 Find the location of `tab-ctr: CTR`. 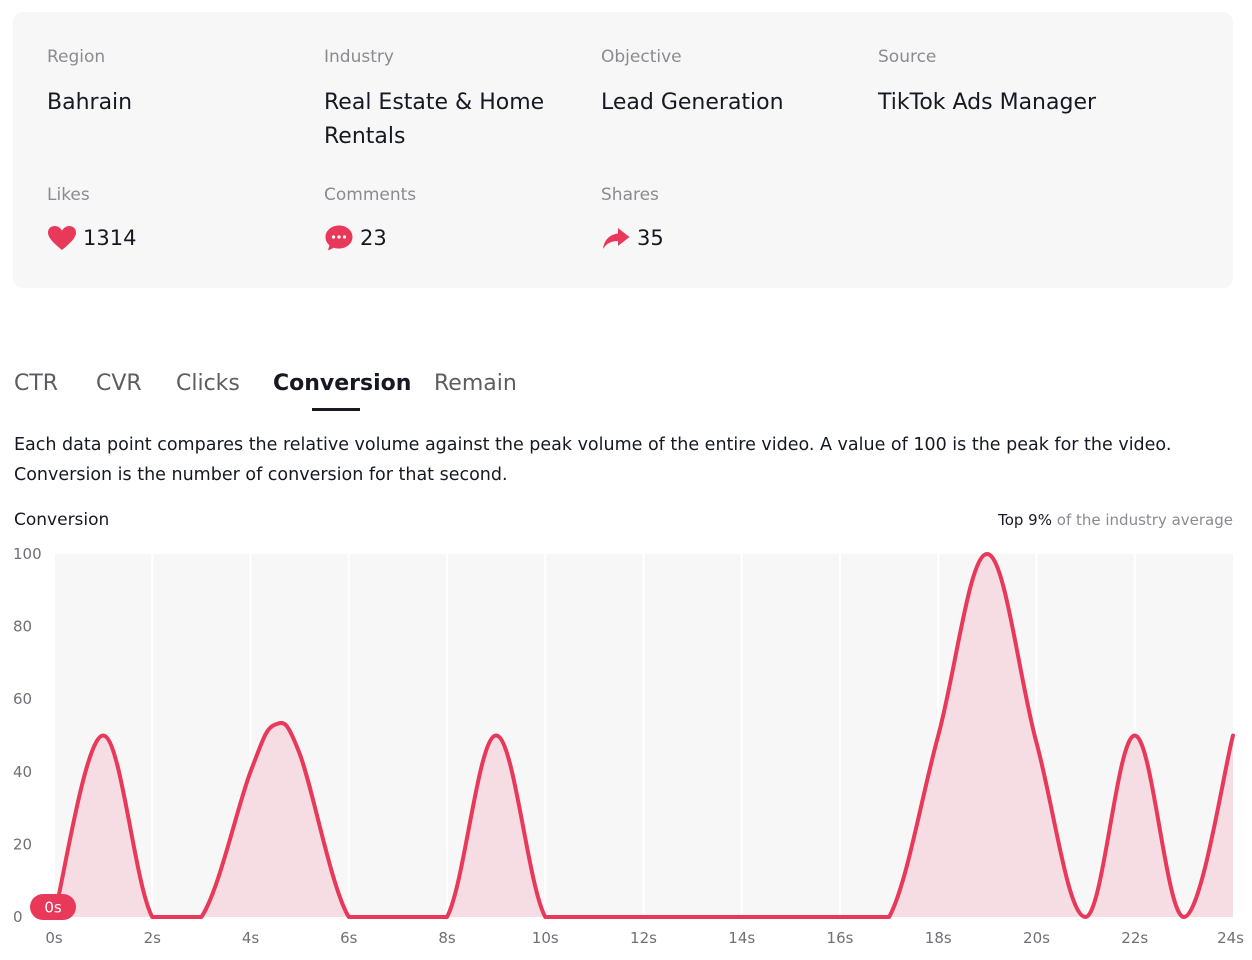

tab-ctr: CTR is located at coordinates (36, 384).